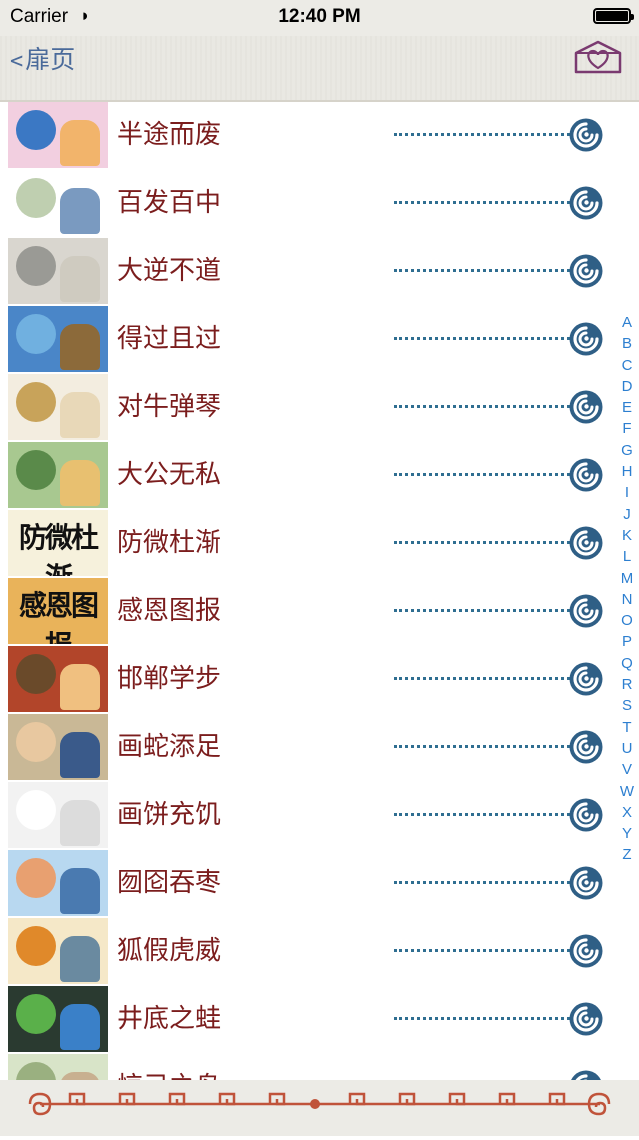  Describe the element at coordinates (627, 641) in the screenshot. I see `index-letter: P` at that location.